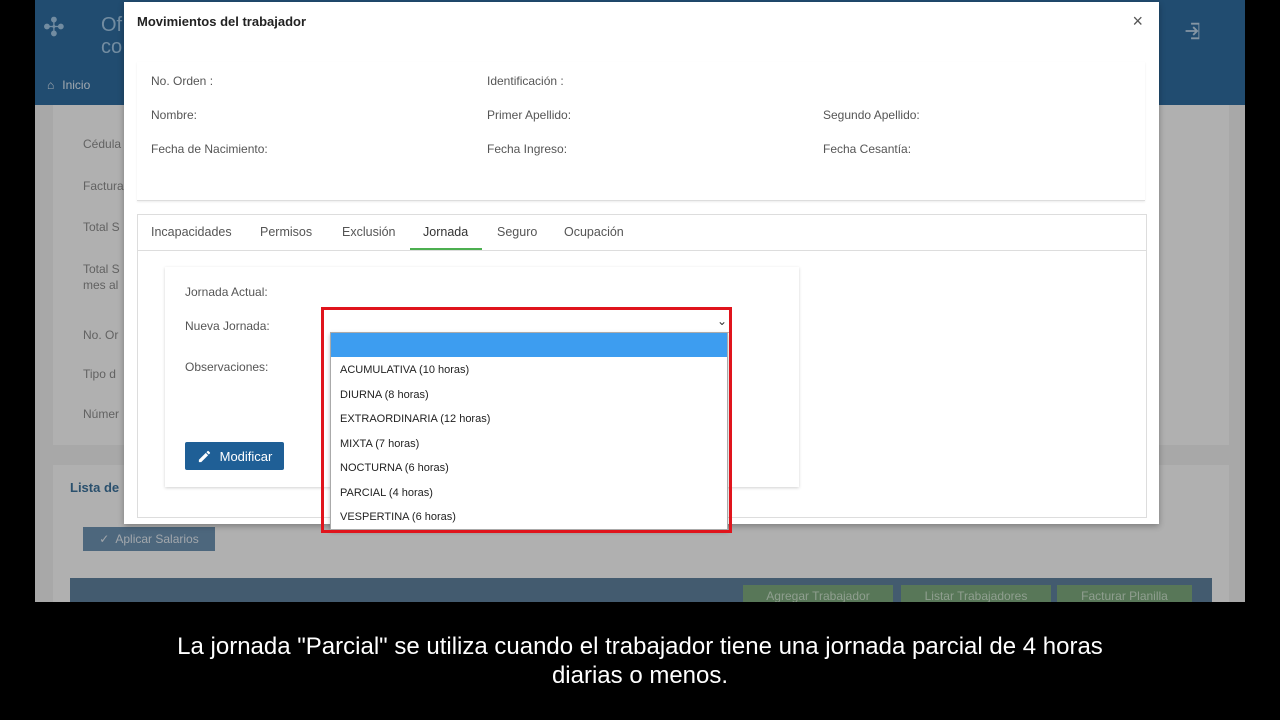  What do you see at coordinates (517, 232) in the screenshot?
I see `tab-seguro: Seguro` at bounding box center [517, 232].